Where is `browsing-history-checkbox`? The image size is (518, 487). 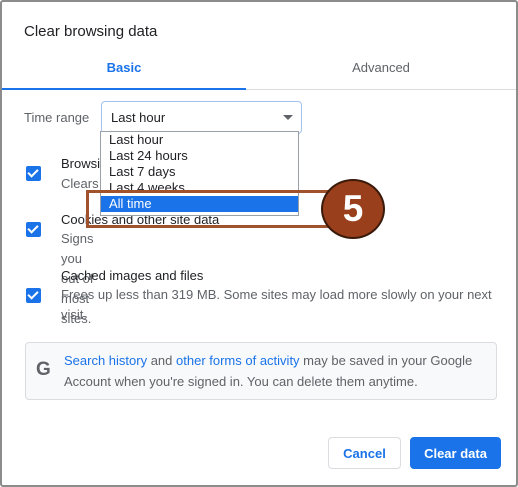 browsing-history-checkbox is located at coordinates (33, 173).